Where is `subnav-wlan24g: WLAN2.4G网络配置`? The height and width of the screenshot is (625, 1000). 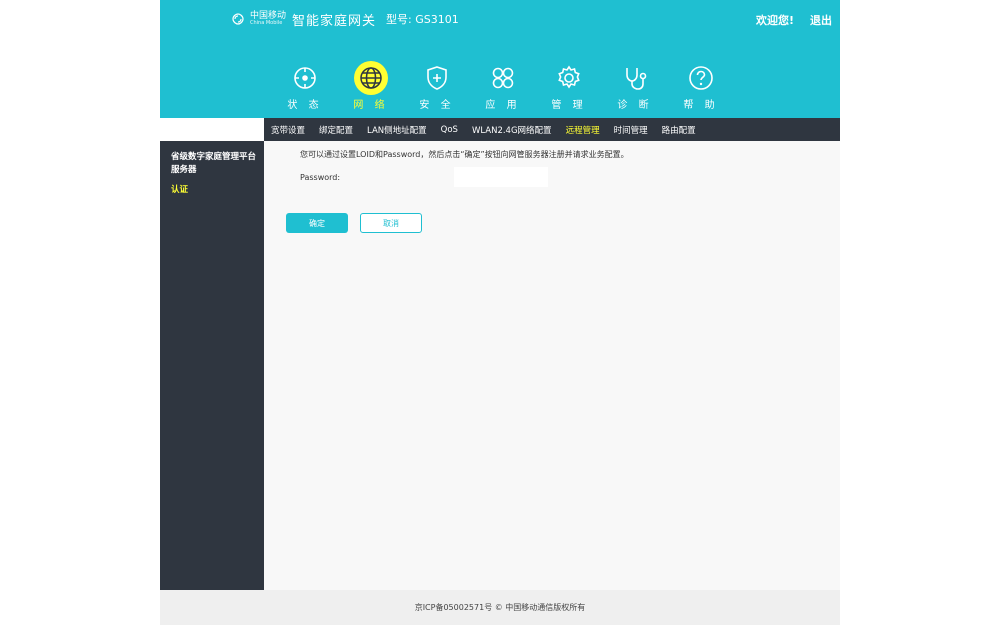
subnav-wlan24g: WLAN2.4G网络配置 is located at coordinates (512, 130).